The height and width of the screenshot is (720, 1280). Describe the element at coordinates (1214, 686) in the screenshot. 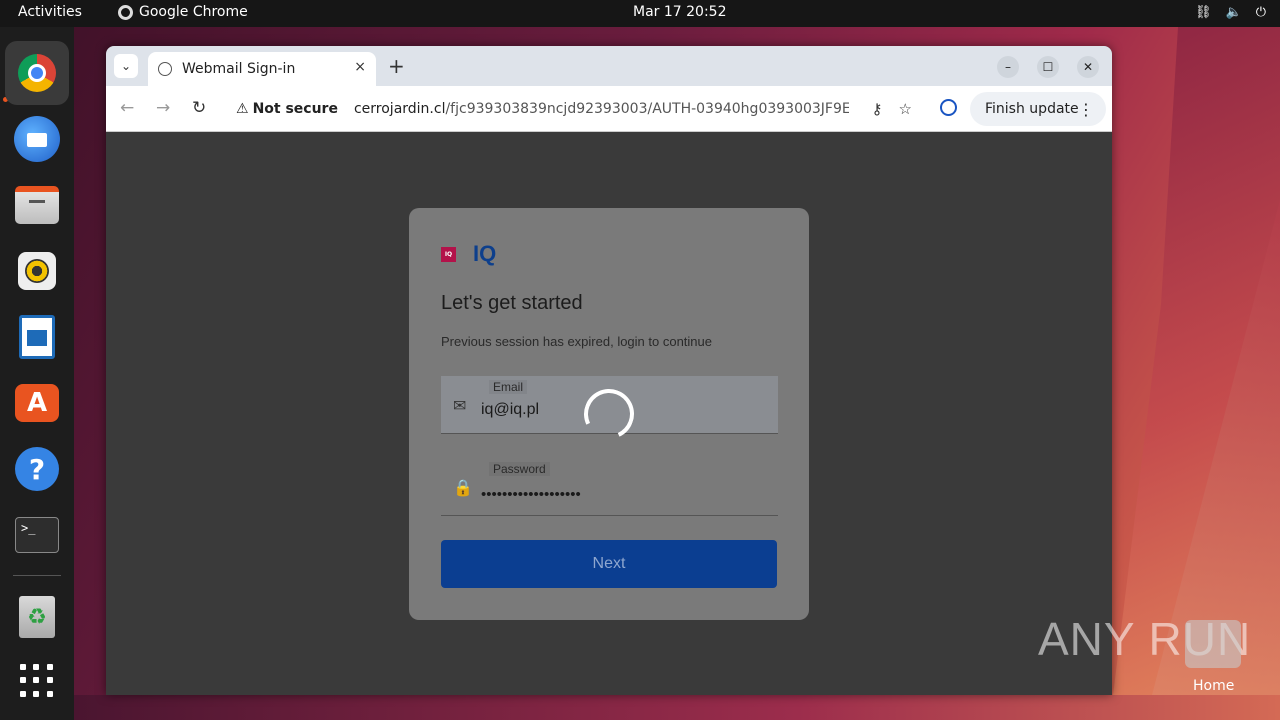

I see `home-label: Home` at that location.